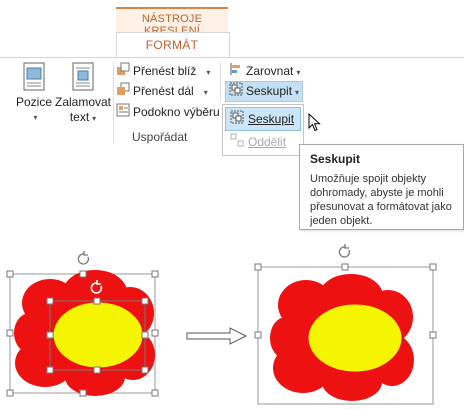 This screenshot has width=464, height=409. I want to click on selection-pane-label: Podokno výběru, so click(176, 112).